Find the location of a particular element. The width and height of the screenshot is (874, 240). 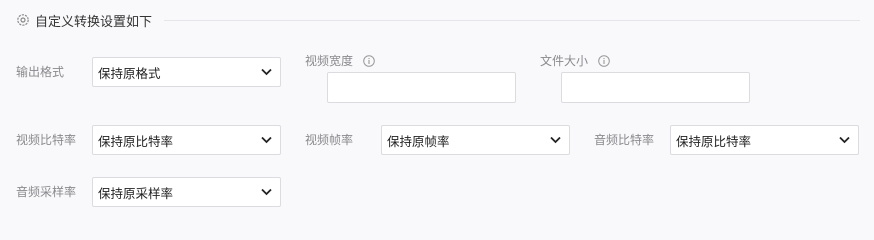

section-title: 自定义转换设置如下 is located at coordinates (94, 22).